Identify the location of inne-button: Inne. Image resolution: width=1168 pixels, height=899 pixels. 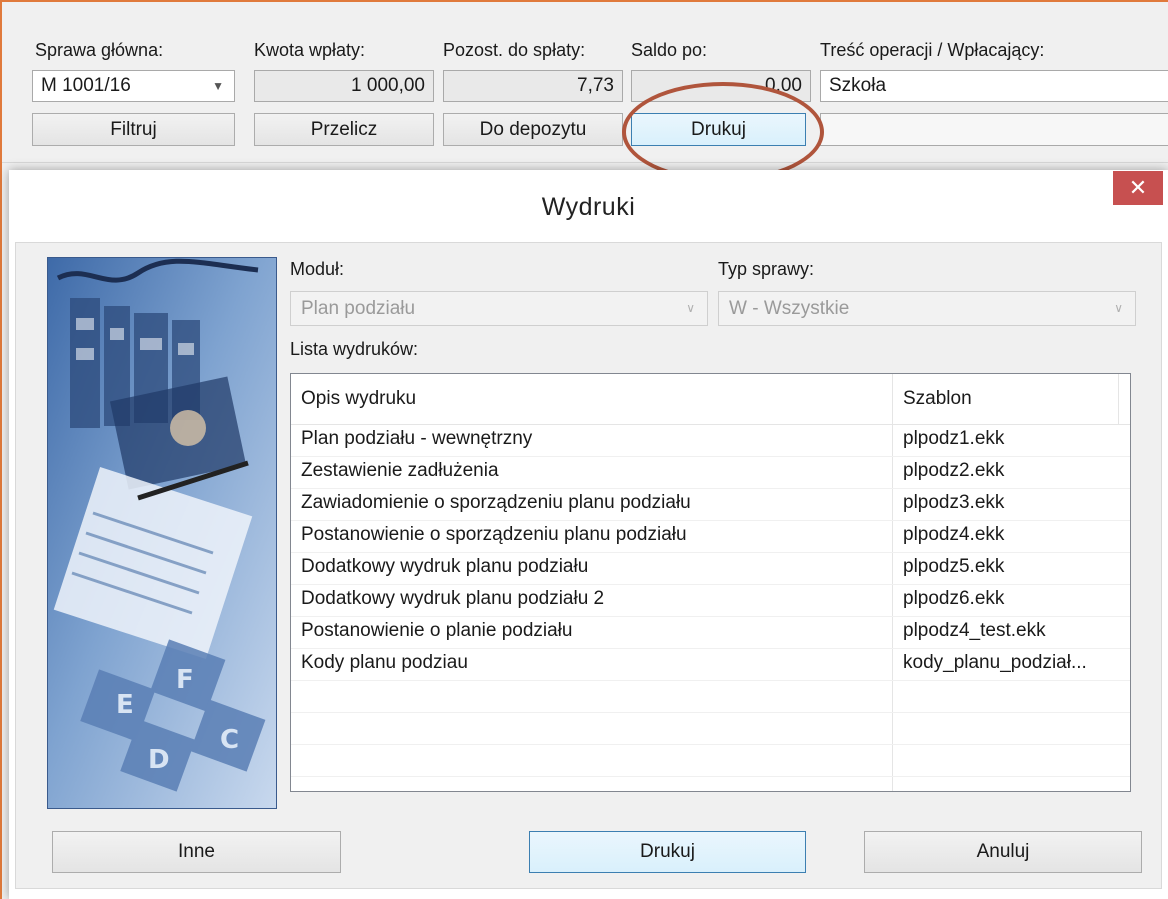
(196, 852).